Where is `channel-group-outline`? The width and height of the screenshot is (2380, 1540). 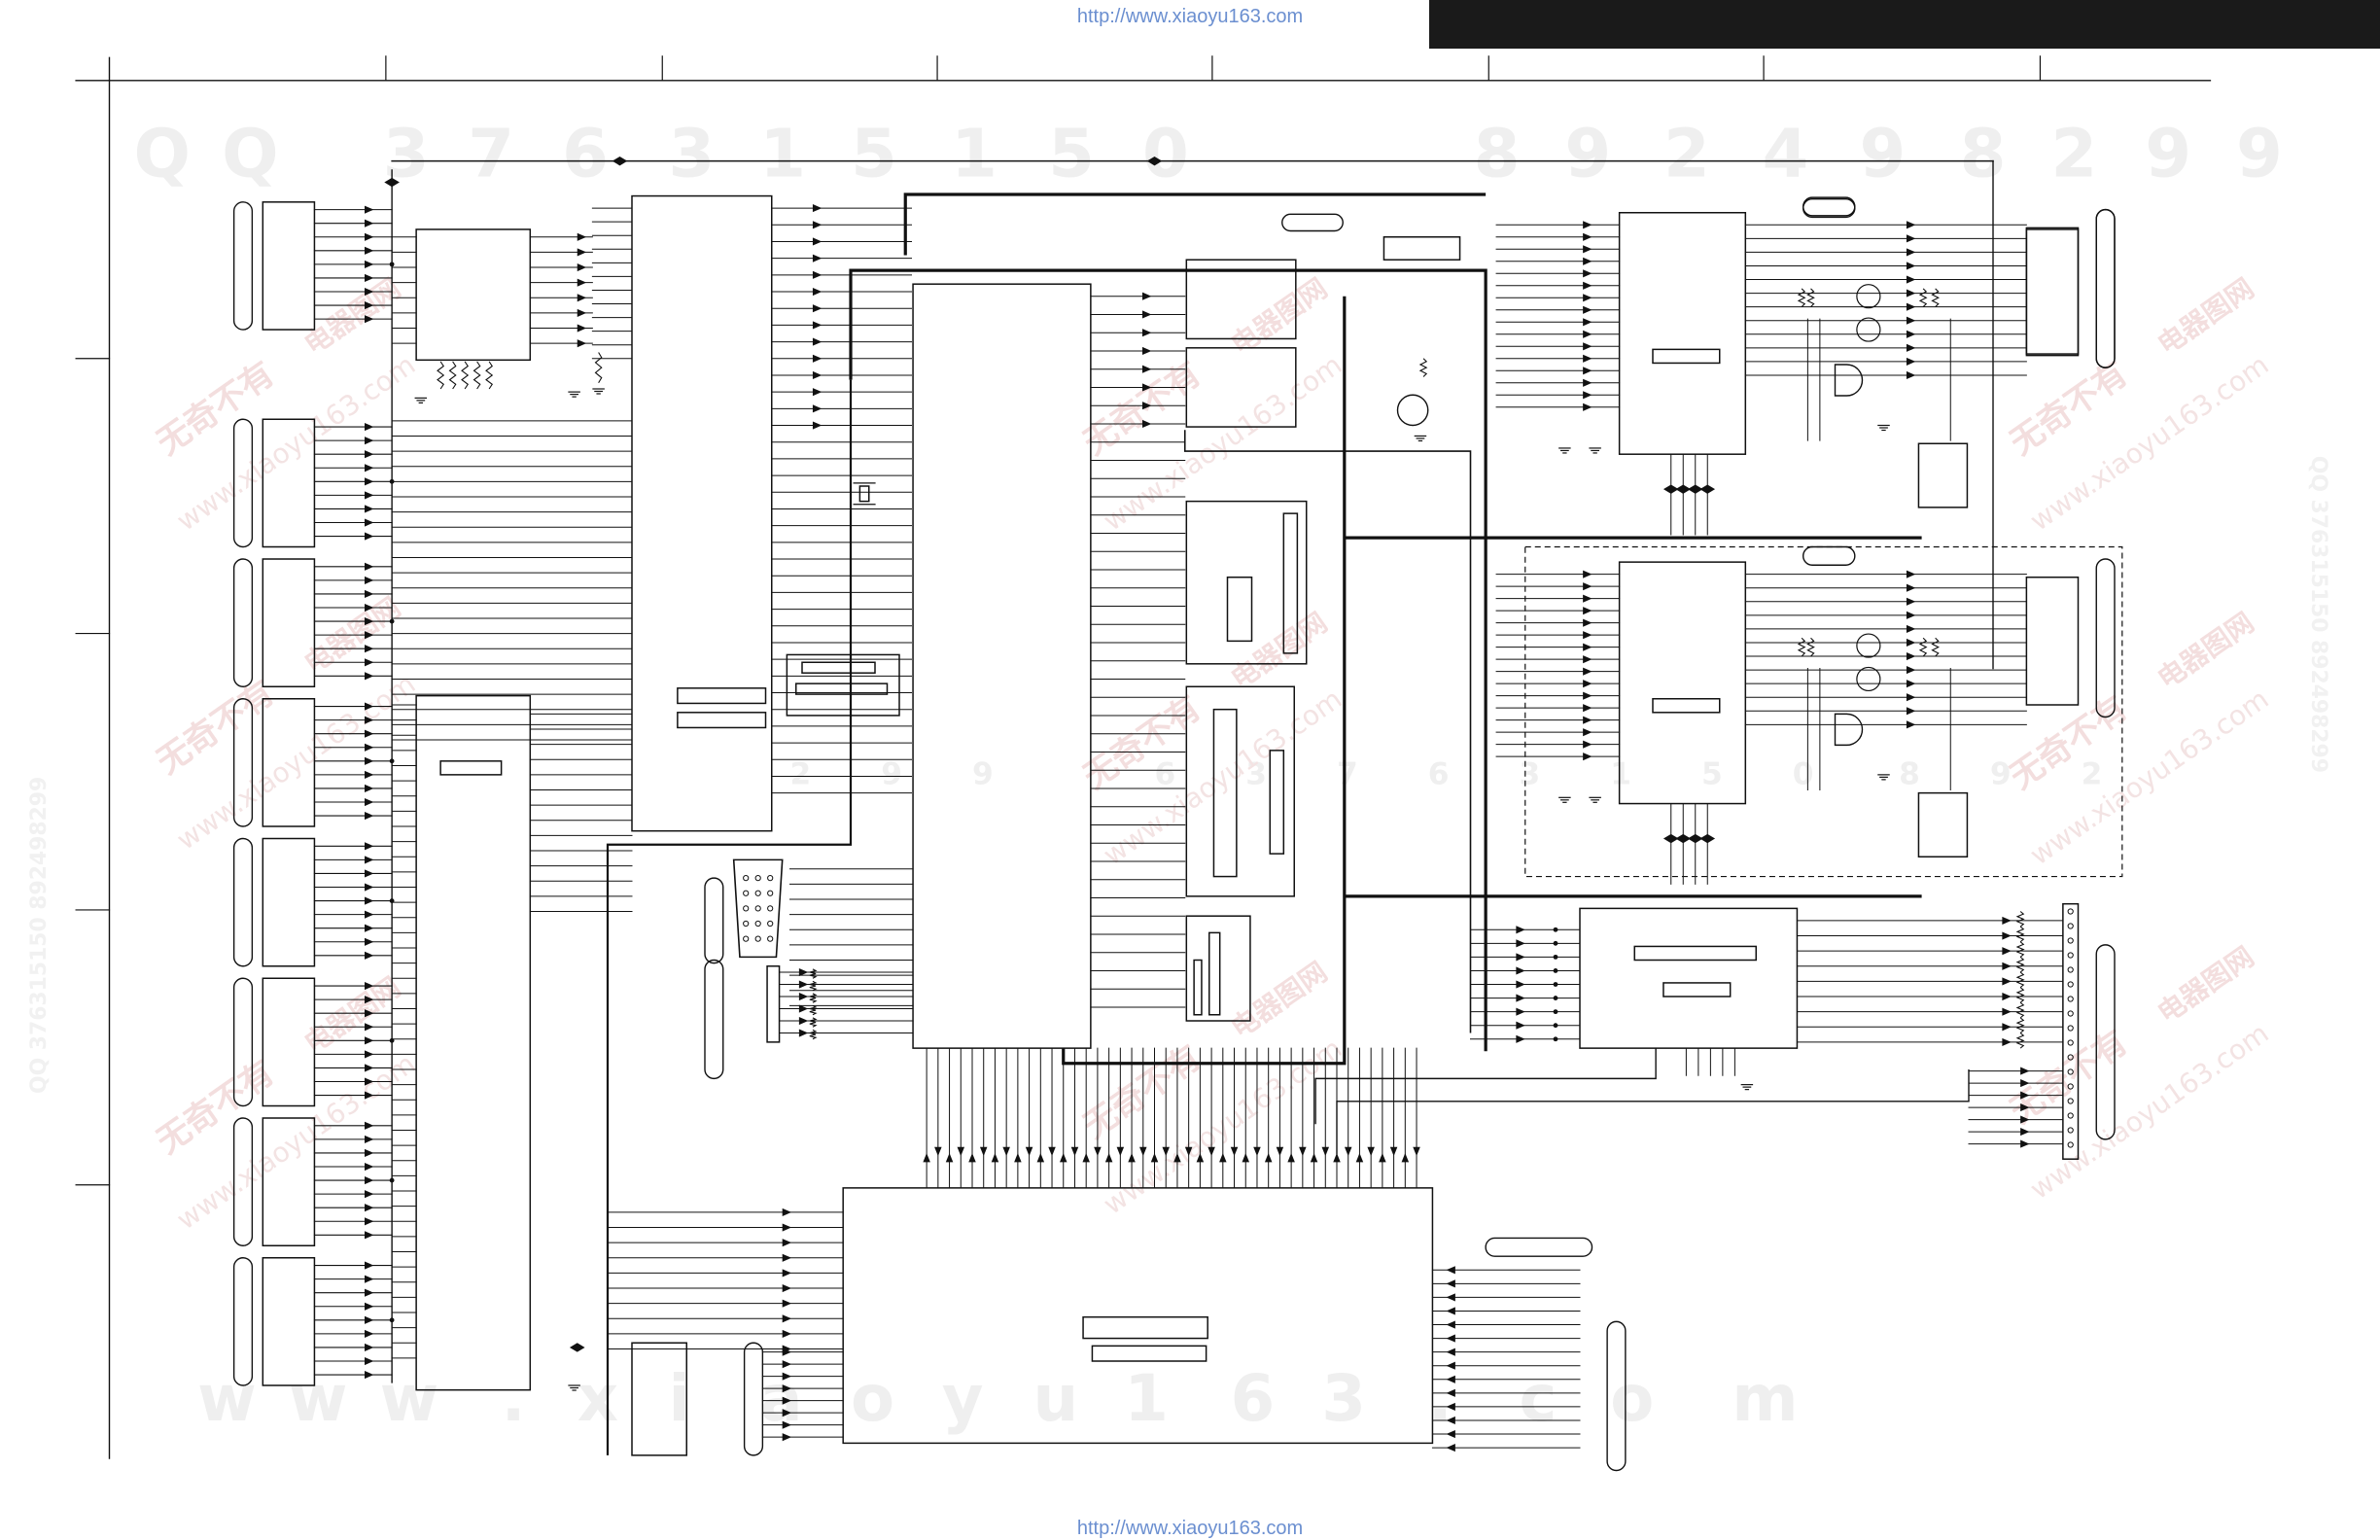
channel-group-outline is located at coordinates (1823, 711).